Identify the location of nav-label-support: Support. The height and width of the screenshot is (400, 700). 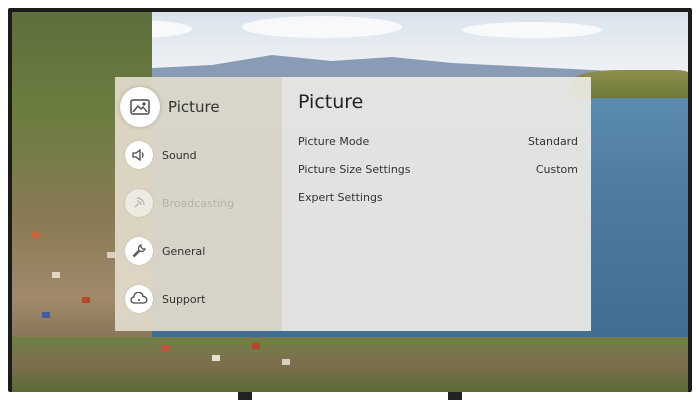
(184, 299).